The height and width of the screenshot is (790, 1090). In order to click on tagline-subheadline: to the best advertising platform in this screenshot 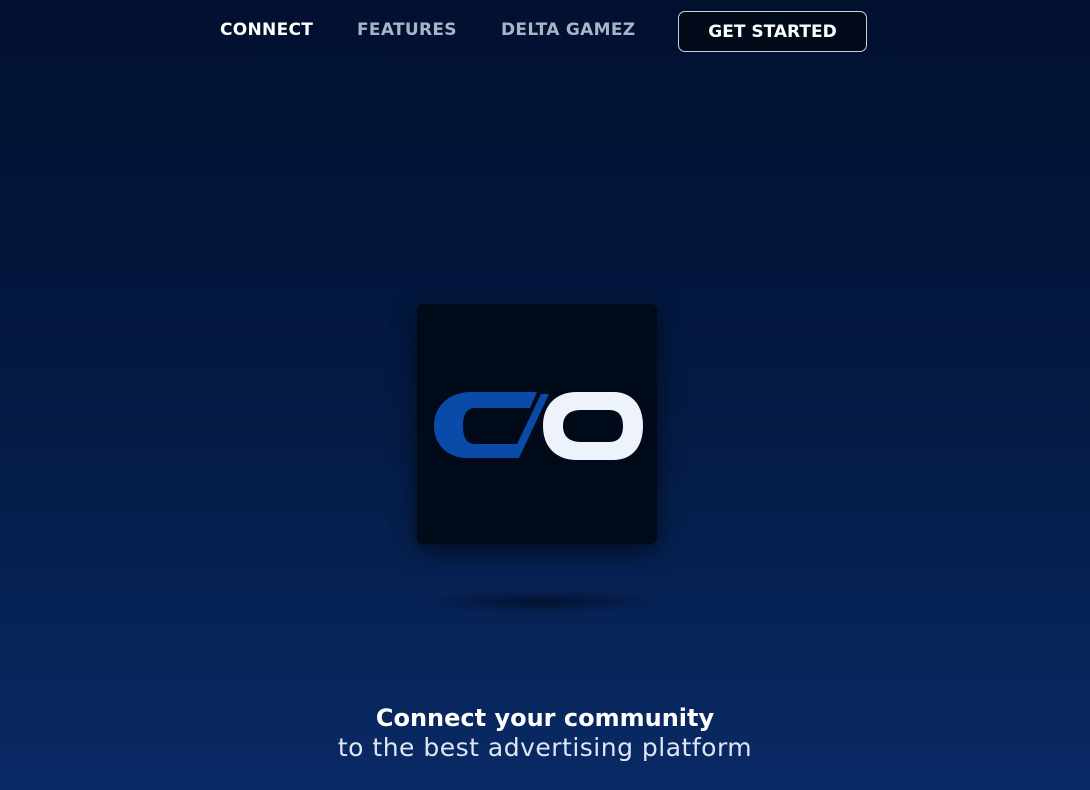, I will do `click(545, 747)`.